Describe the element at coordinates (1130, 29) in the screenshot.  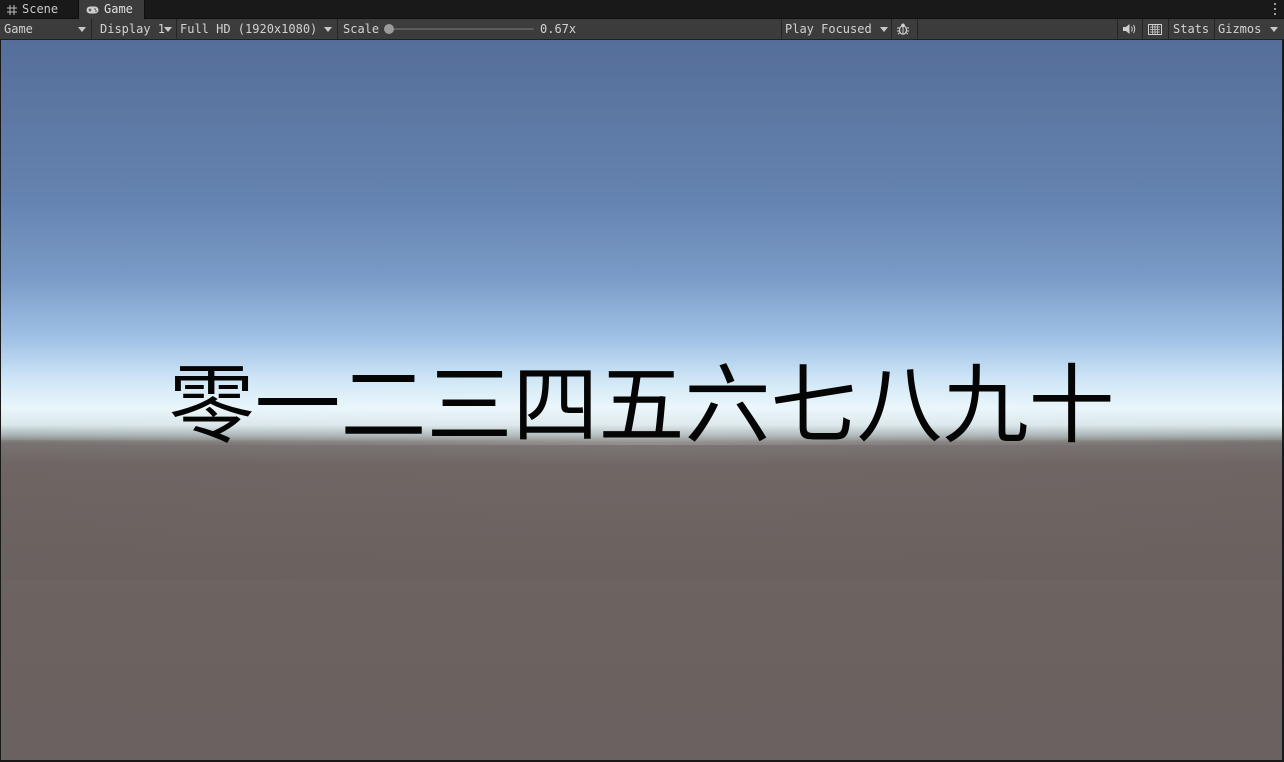
I see `speaker-icon` at that location.